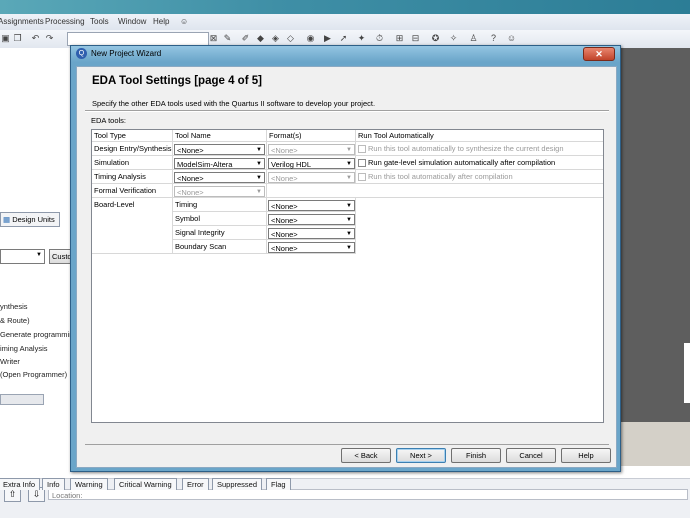 The image size is (690, 518). I want to click on horizontal-scrollbar, so click(22, 399).